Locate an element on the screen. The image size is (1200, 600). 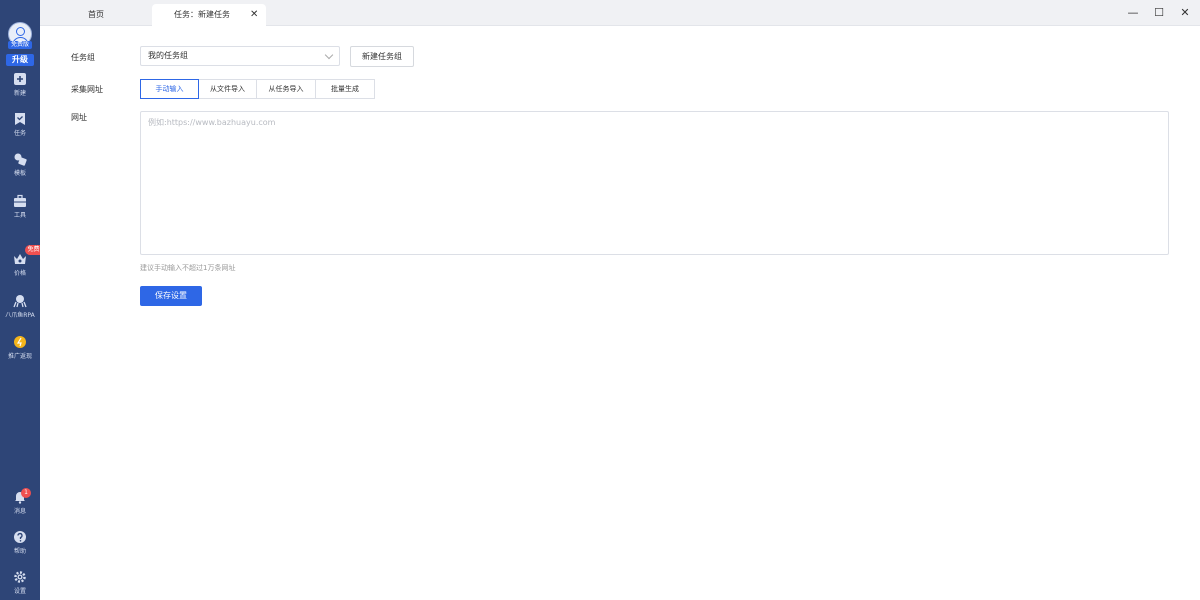
window-close-button: ✕ is located at coordinates (1185, 13).